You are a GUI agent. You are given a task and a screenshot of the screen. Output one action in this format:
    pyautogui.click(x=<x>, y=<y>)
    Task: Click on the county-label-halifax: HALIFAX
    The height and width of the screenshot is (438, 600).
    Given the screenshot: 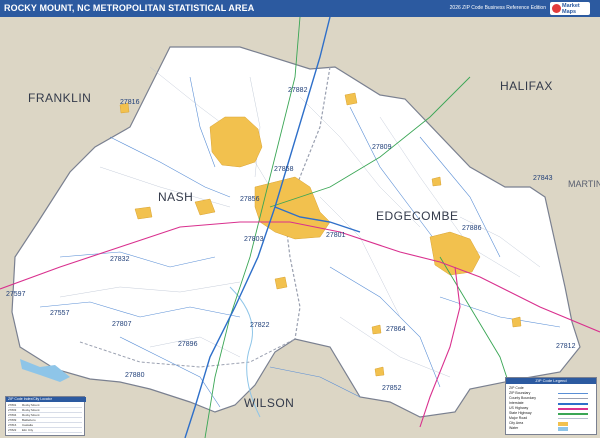 What is the action you would take?
    pyautogui.click(x=526, y=86)
    